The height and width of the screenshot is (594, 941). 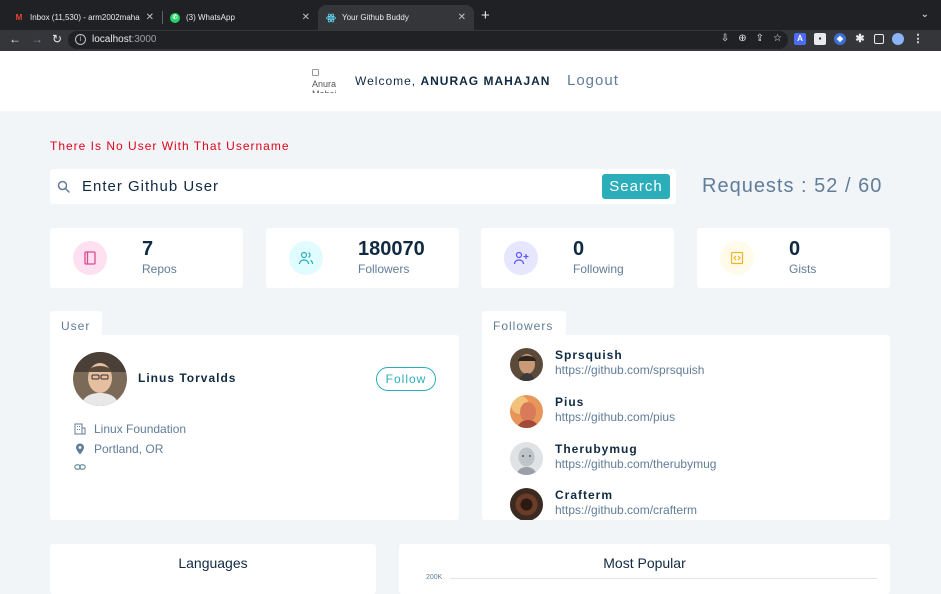 I want to click on site-info-icon: i, so click(x=80, y=39).